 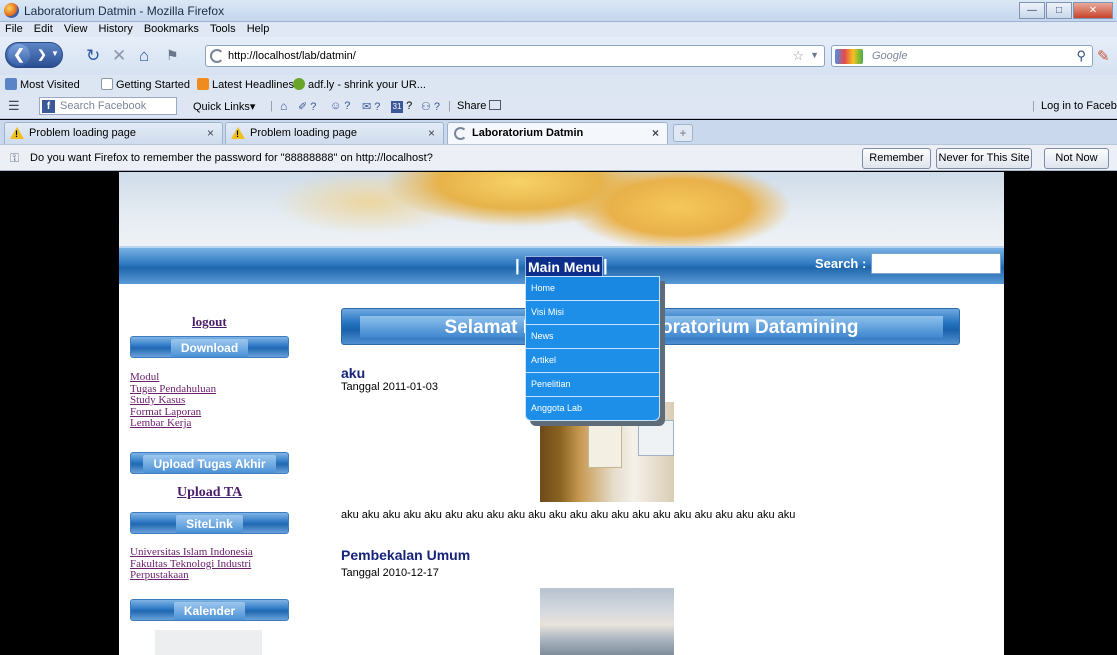 What do you see at coordinates (515, 56) in the screenshot?
I see `url-bar: http://localhost/lab/datmin/ ☆ ▼` at bounding box center [515, 56].